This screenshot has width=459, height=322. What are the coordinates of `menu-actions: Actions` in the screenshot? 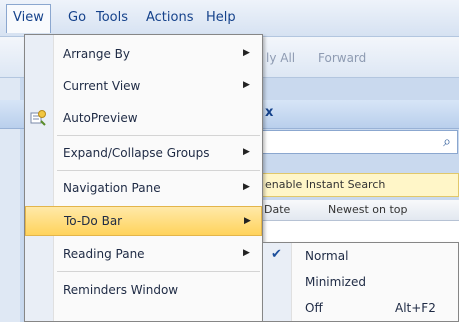 It's located at (170, 17).